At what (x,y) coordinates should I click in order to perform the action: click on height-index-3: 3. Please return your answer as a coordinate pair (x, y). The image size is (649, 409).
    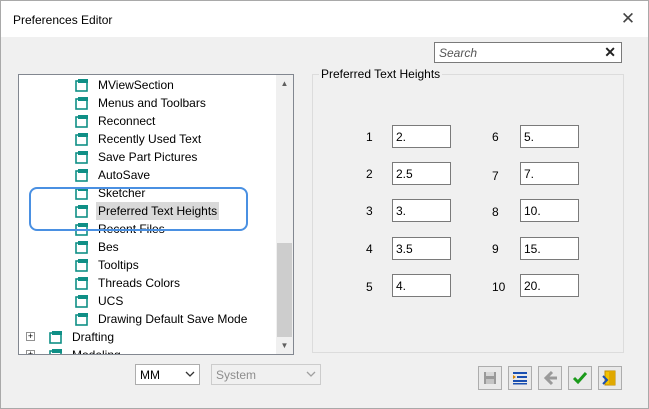
    Looking at the image, I should click on (369, 211).